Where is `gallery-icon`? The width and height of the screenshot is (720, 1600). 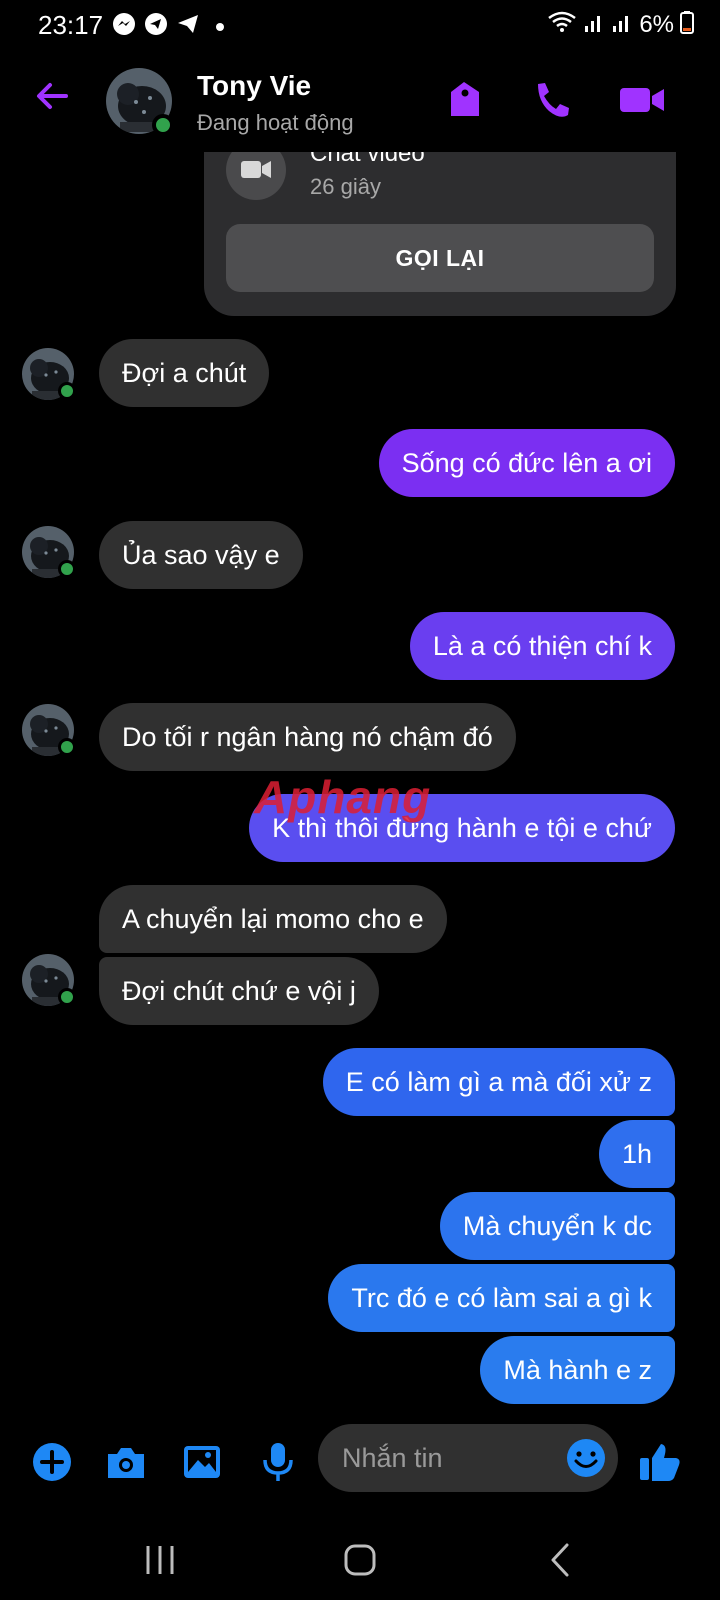 gallery-icon is located at coordinates (202, 1462).